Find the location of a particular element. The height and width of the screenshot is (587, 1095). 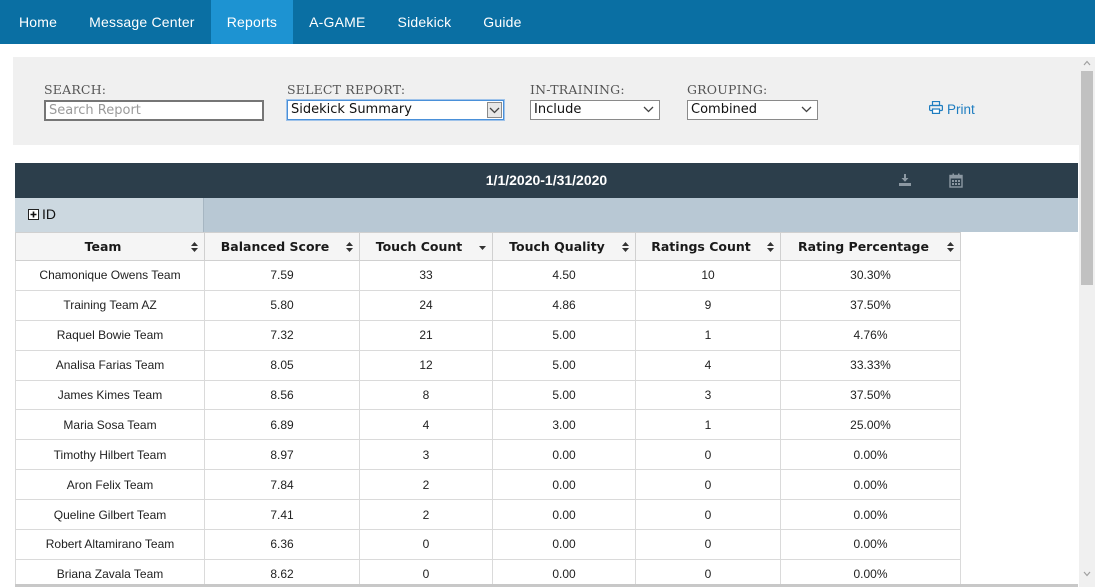

cell-rating-percentage: 25.00% is located at coordinates (870, 425).